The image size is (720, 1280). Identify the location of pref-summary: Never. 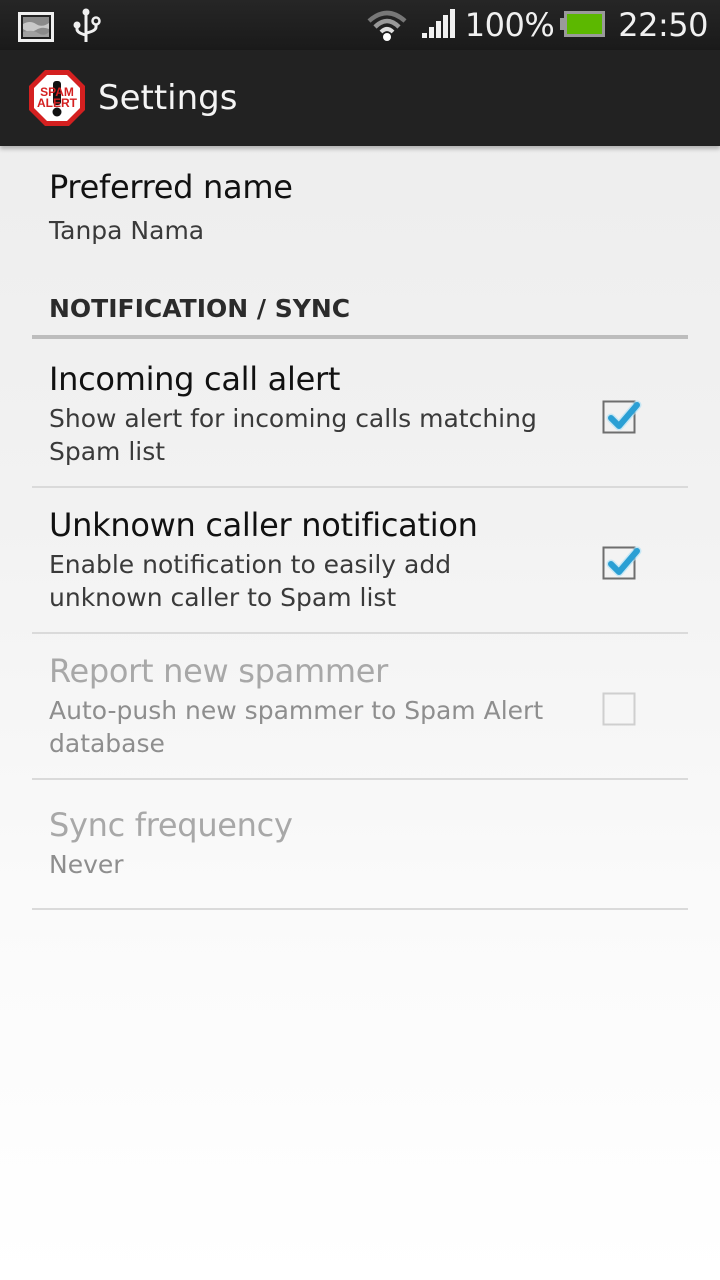
(86, 864).